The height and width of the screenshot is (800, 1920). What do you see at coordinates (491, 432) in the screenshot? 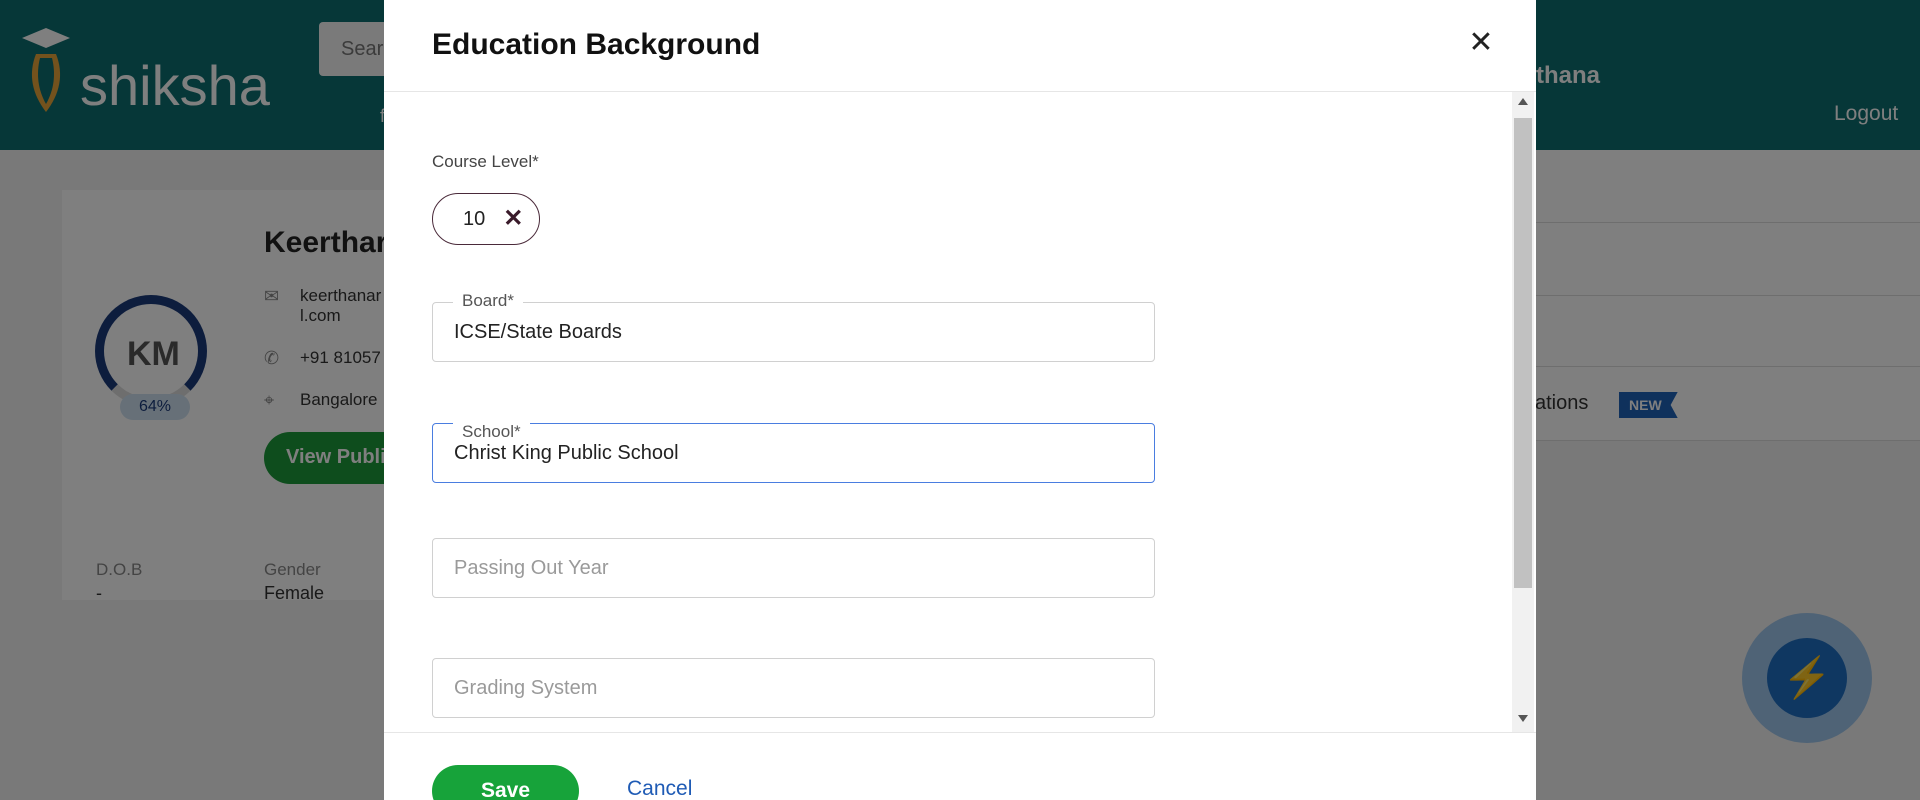
I see `school-label: School*` at bounding box center [491, 432].